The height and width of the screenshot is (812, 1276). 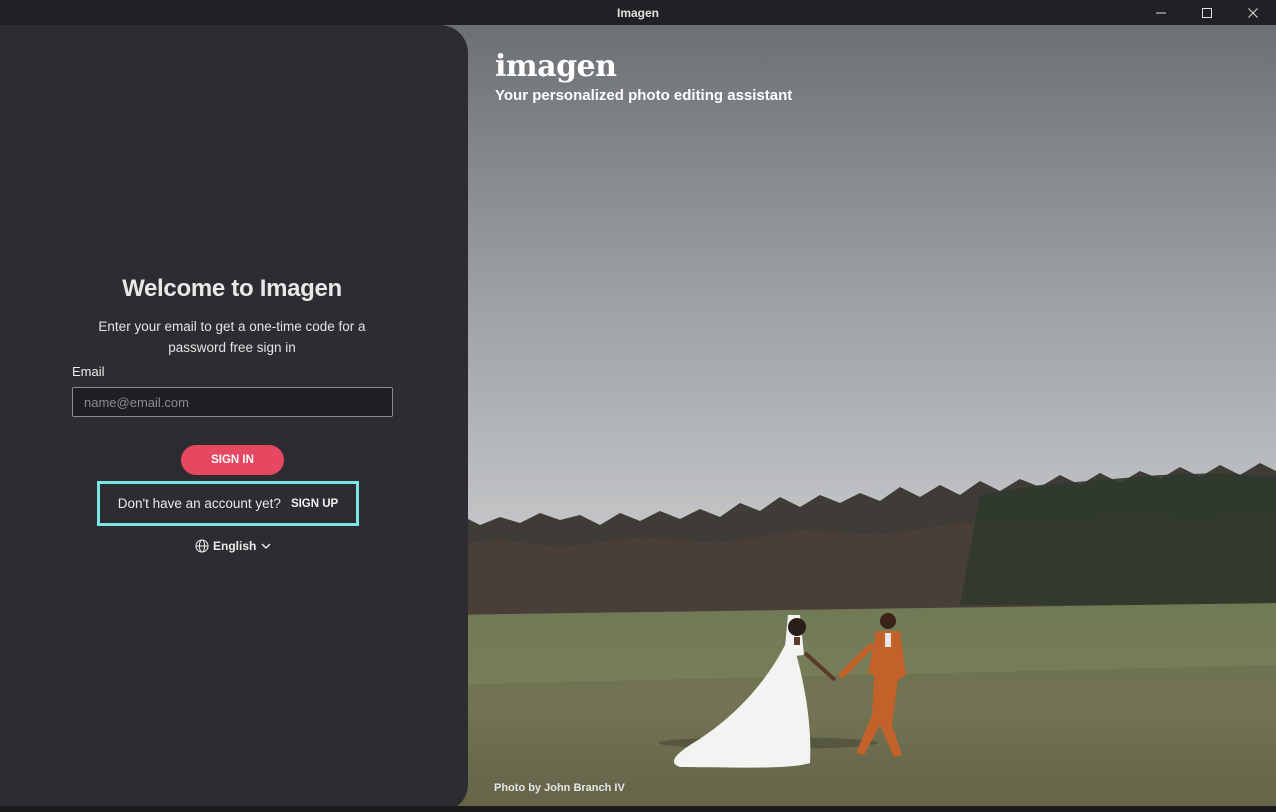 I want to click on signup-row: Don't have an account yet? SIGN UP, so click(x=228, y=503).